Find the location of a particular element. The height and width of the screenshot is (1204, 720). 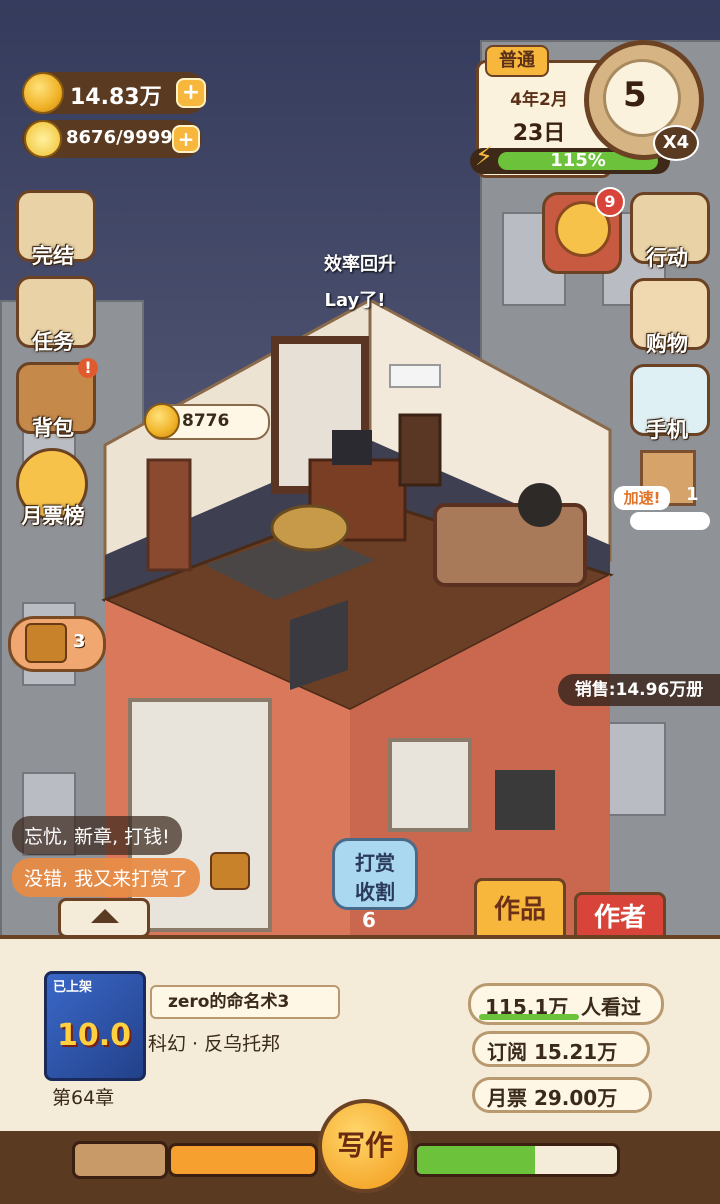

monthly-ticket-stat: 月票 29.00万 is located at coordinates (562, 1095).